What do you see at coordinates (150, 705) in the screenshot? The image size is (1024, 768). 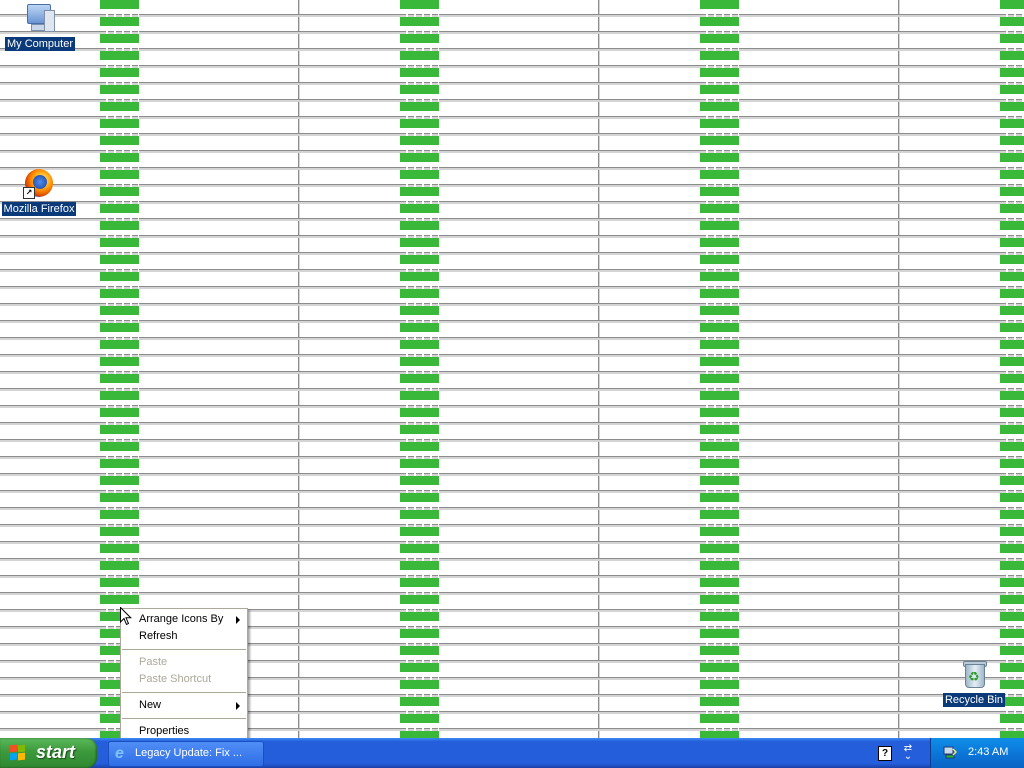 I see `menu-item-label: New` at bounding box center [150, 705].